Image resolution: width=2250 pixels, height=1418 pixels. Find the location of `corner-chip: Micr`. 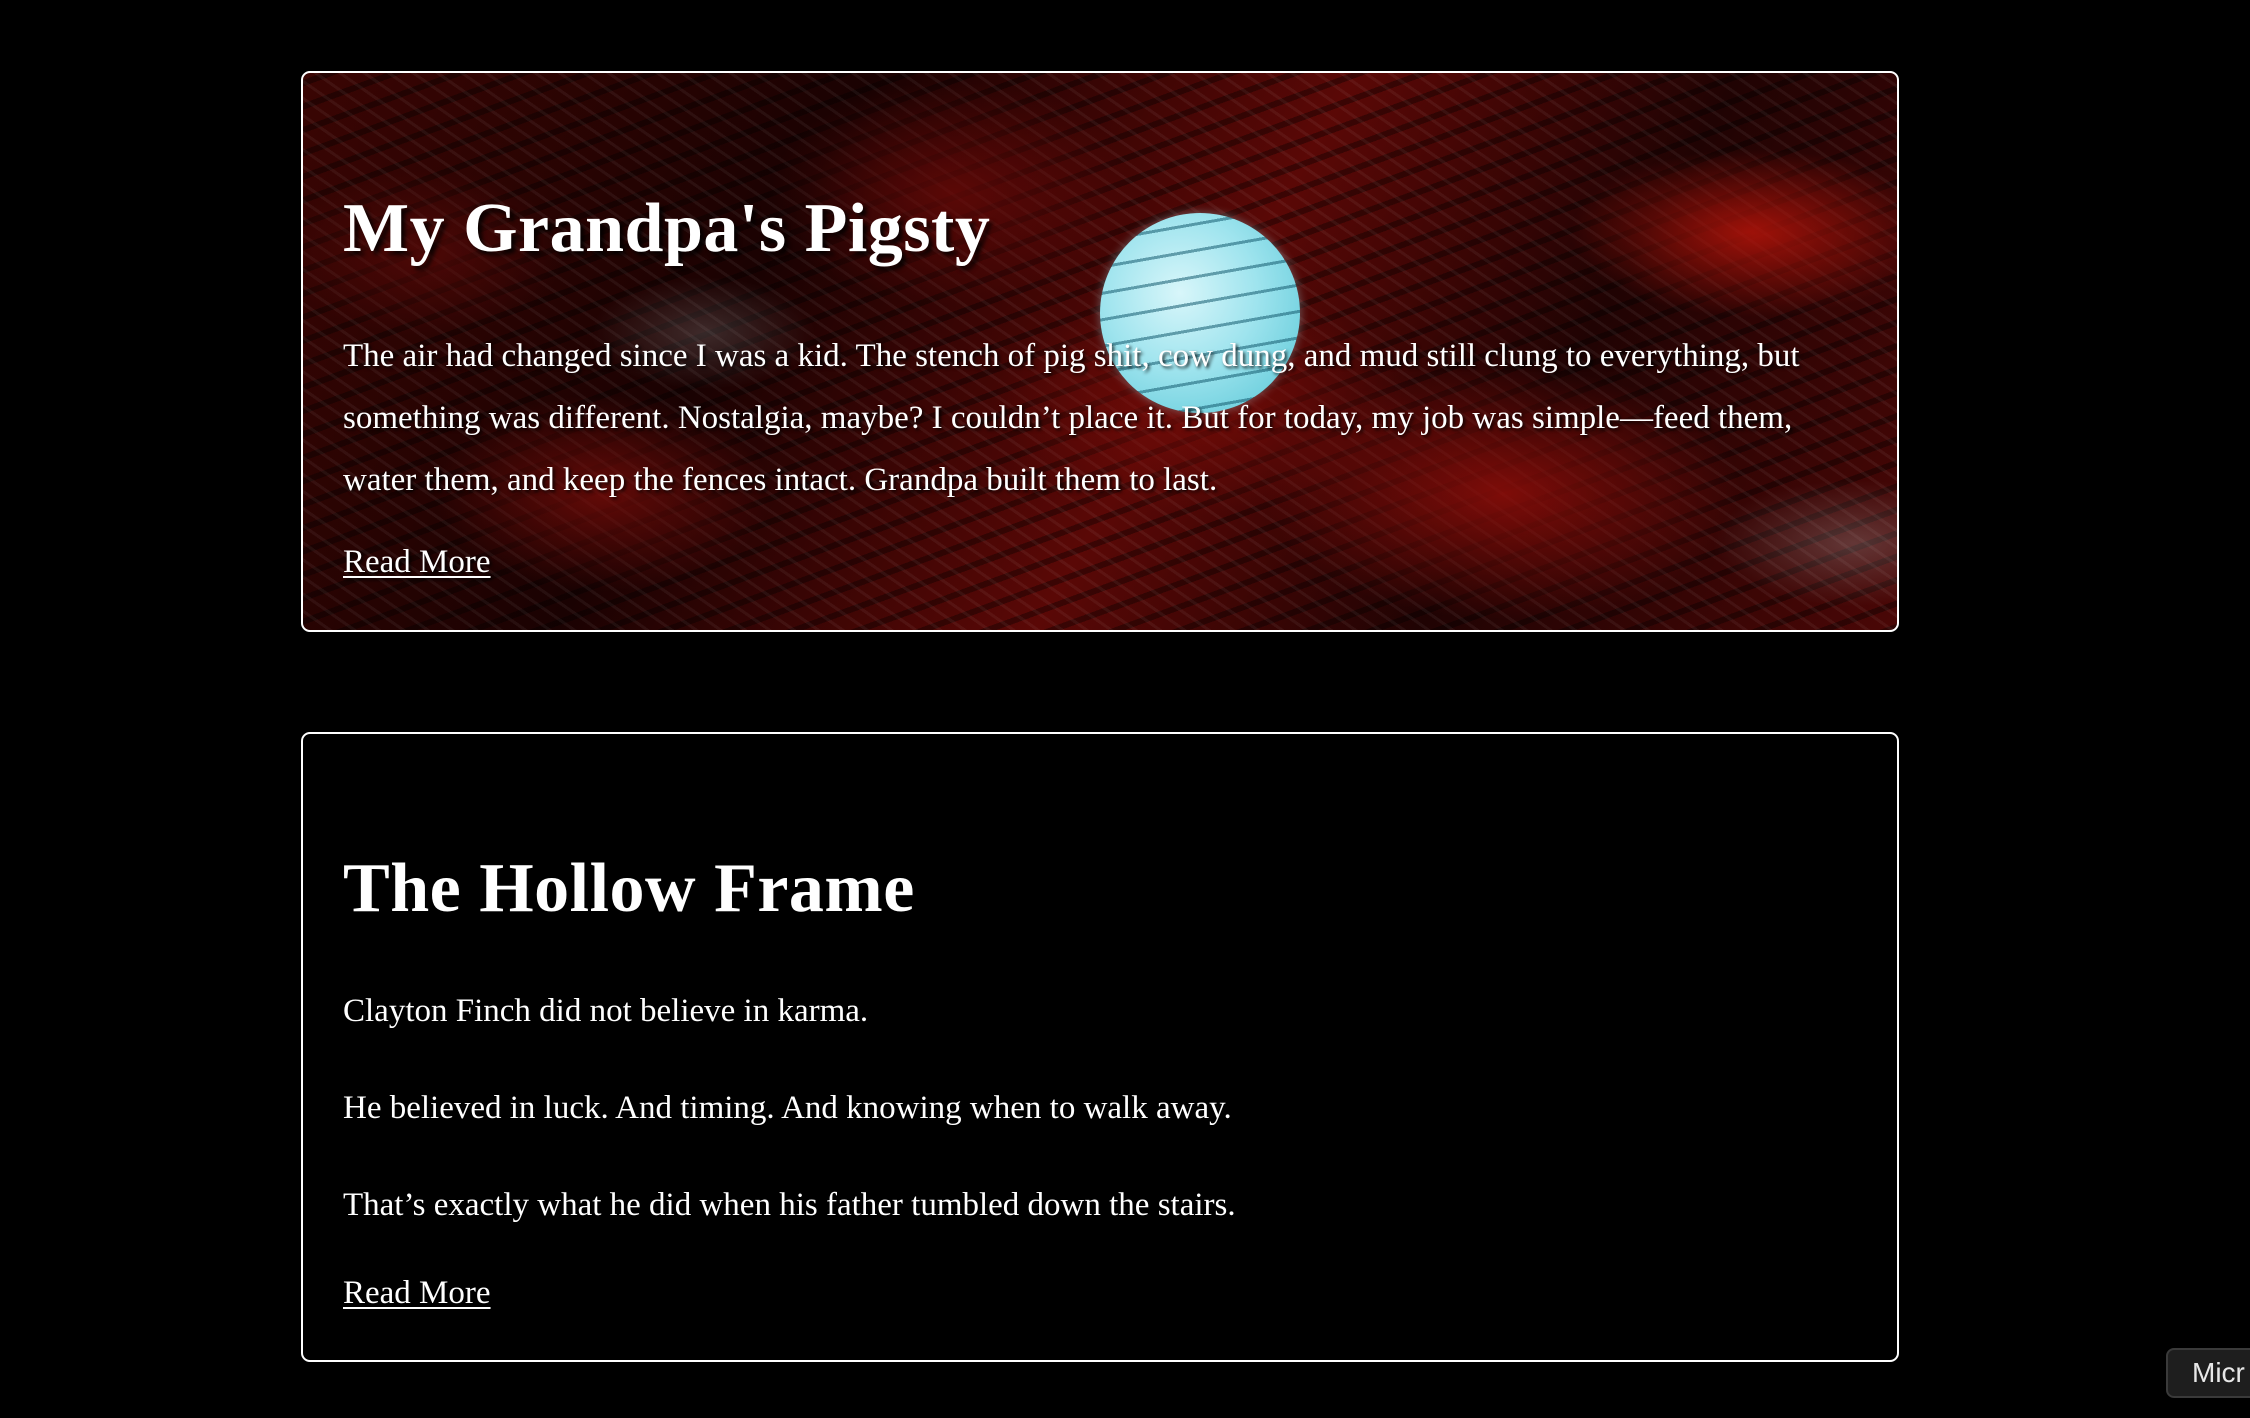

corner-chip: Micr is located at coordinates (2208, 1373).